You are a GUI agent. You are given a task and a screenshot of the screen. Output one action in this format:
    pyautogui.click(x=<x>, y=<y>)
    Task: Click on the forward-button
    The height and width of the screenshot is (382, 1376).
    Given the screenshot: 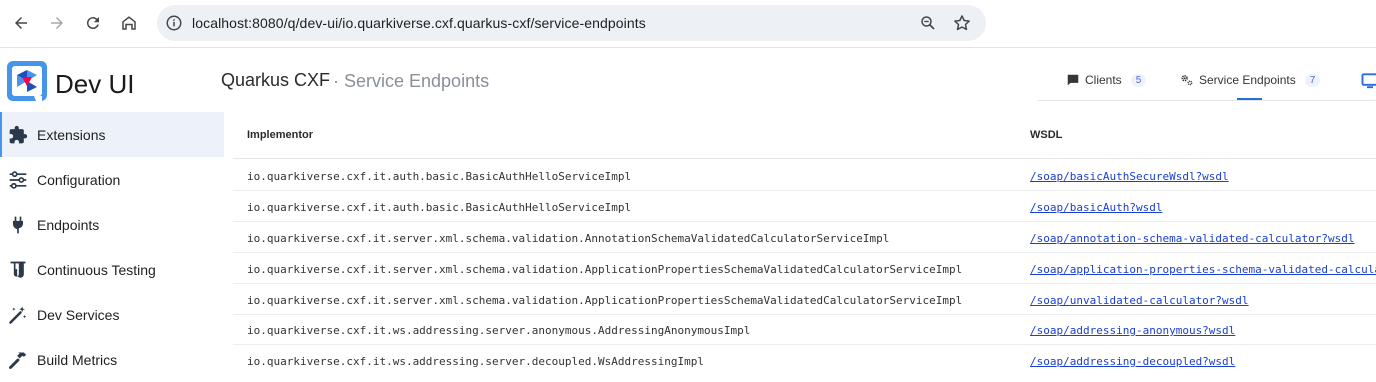 What is the action you would take?
    pyautogui.click(x=57, y=23)
    